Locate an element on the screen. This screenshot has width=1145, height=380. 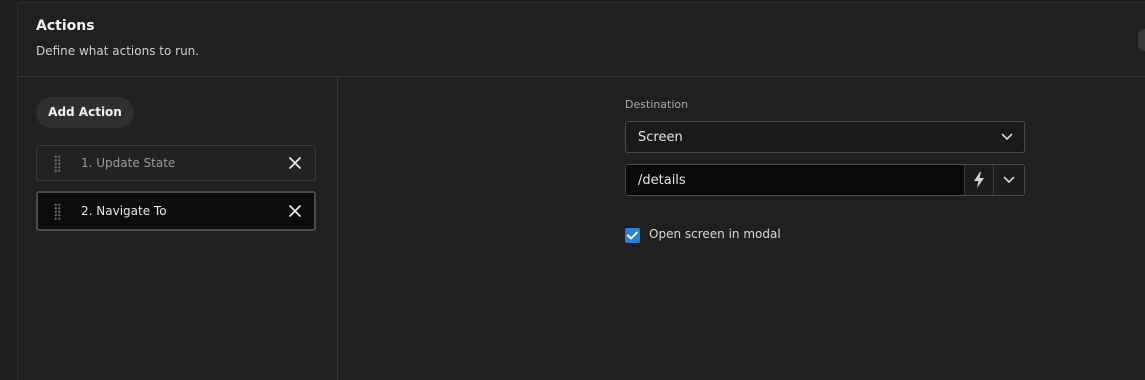
path-options-dropdown is located at coordinates (1009, 180).